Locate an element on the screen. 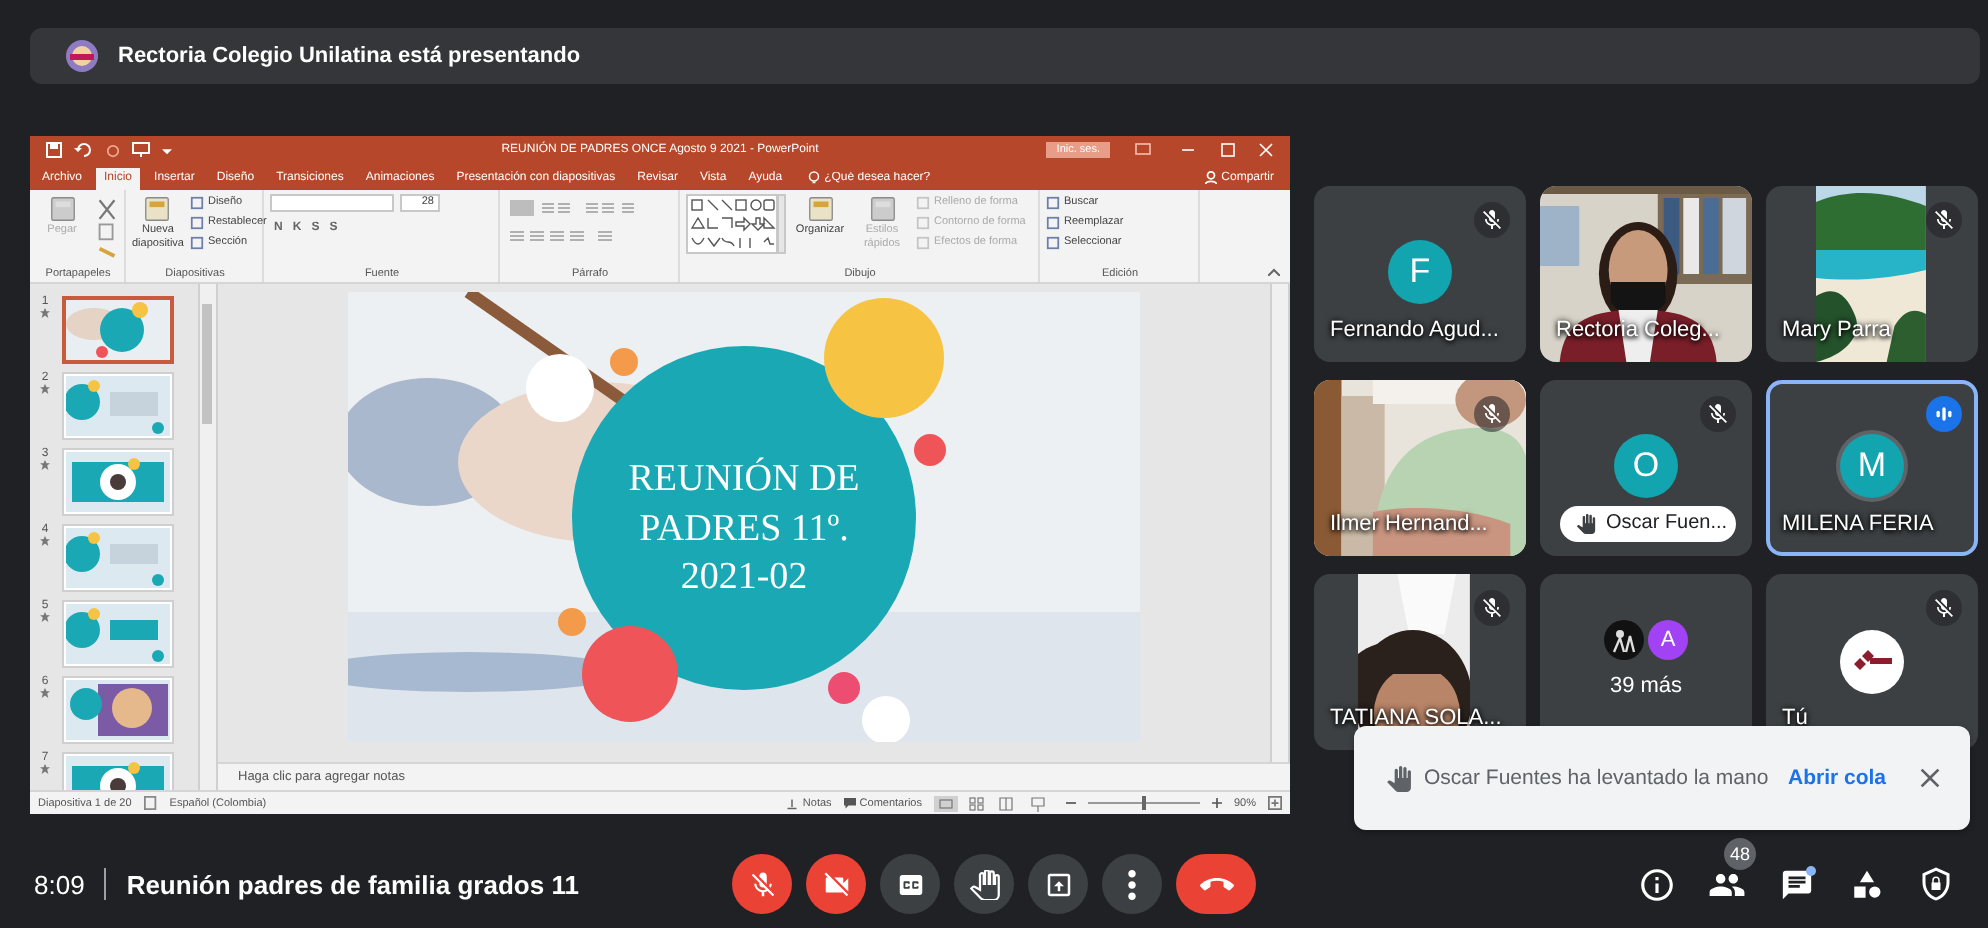  avatar: A is located at coordinates (1668, 639).